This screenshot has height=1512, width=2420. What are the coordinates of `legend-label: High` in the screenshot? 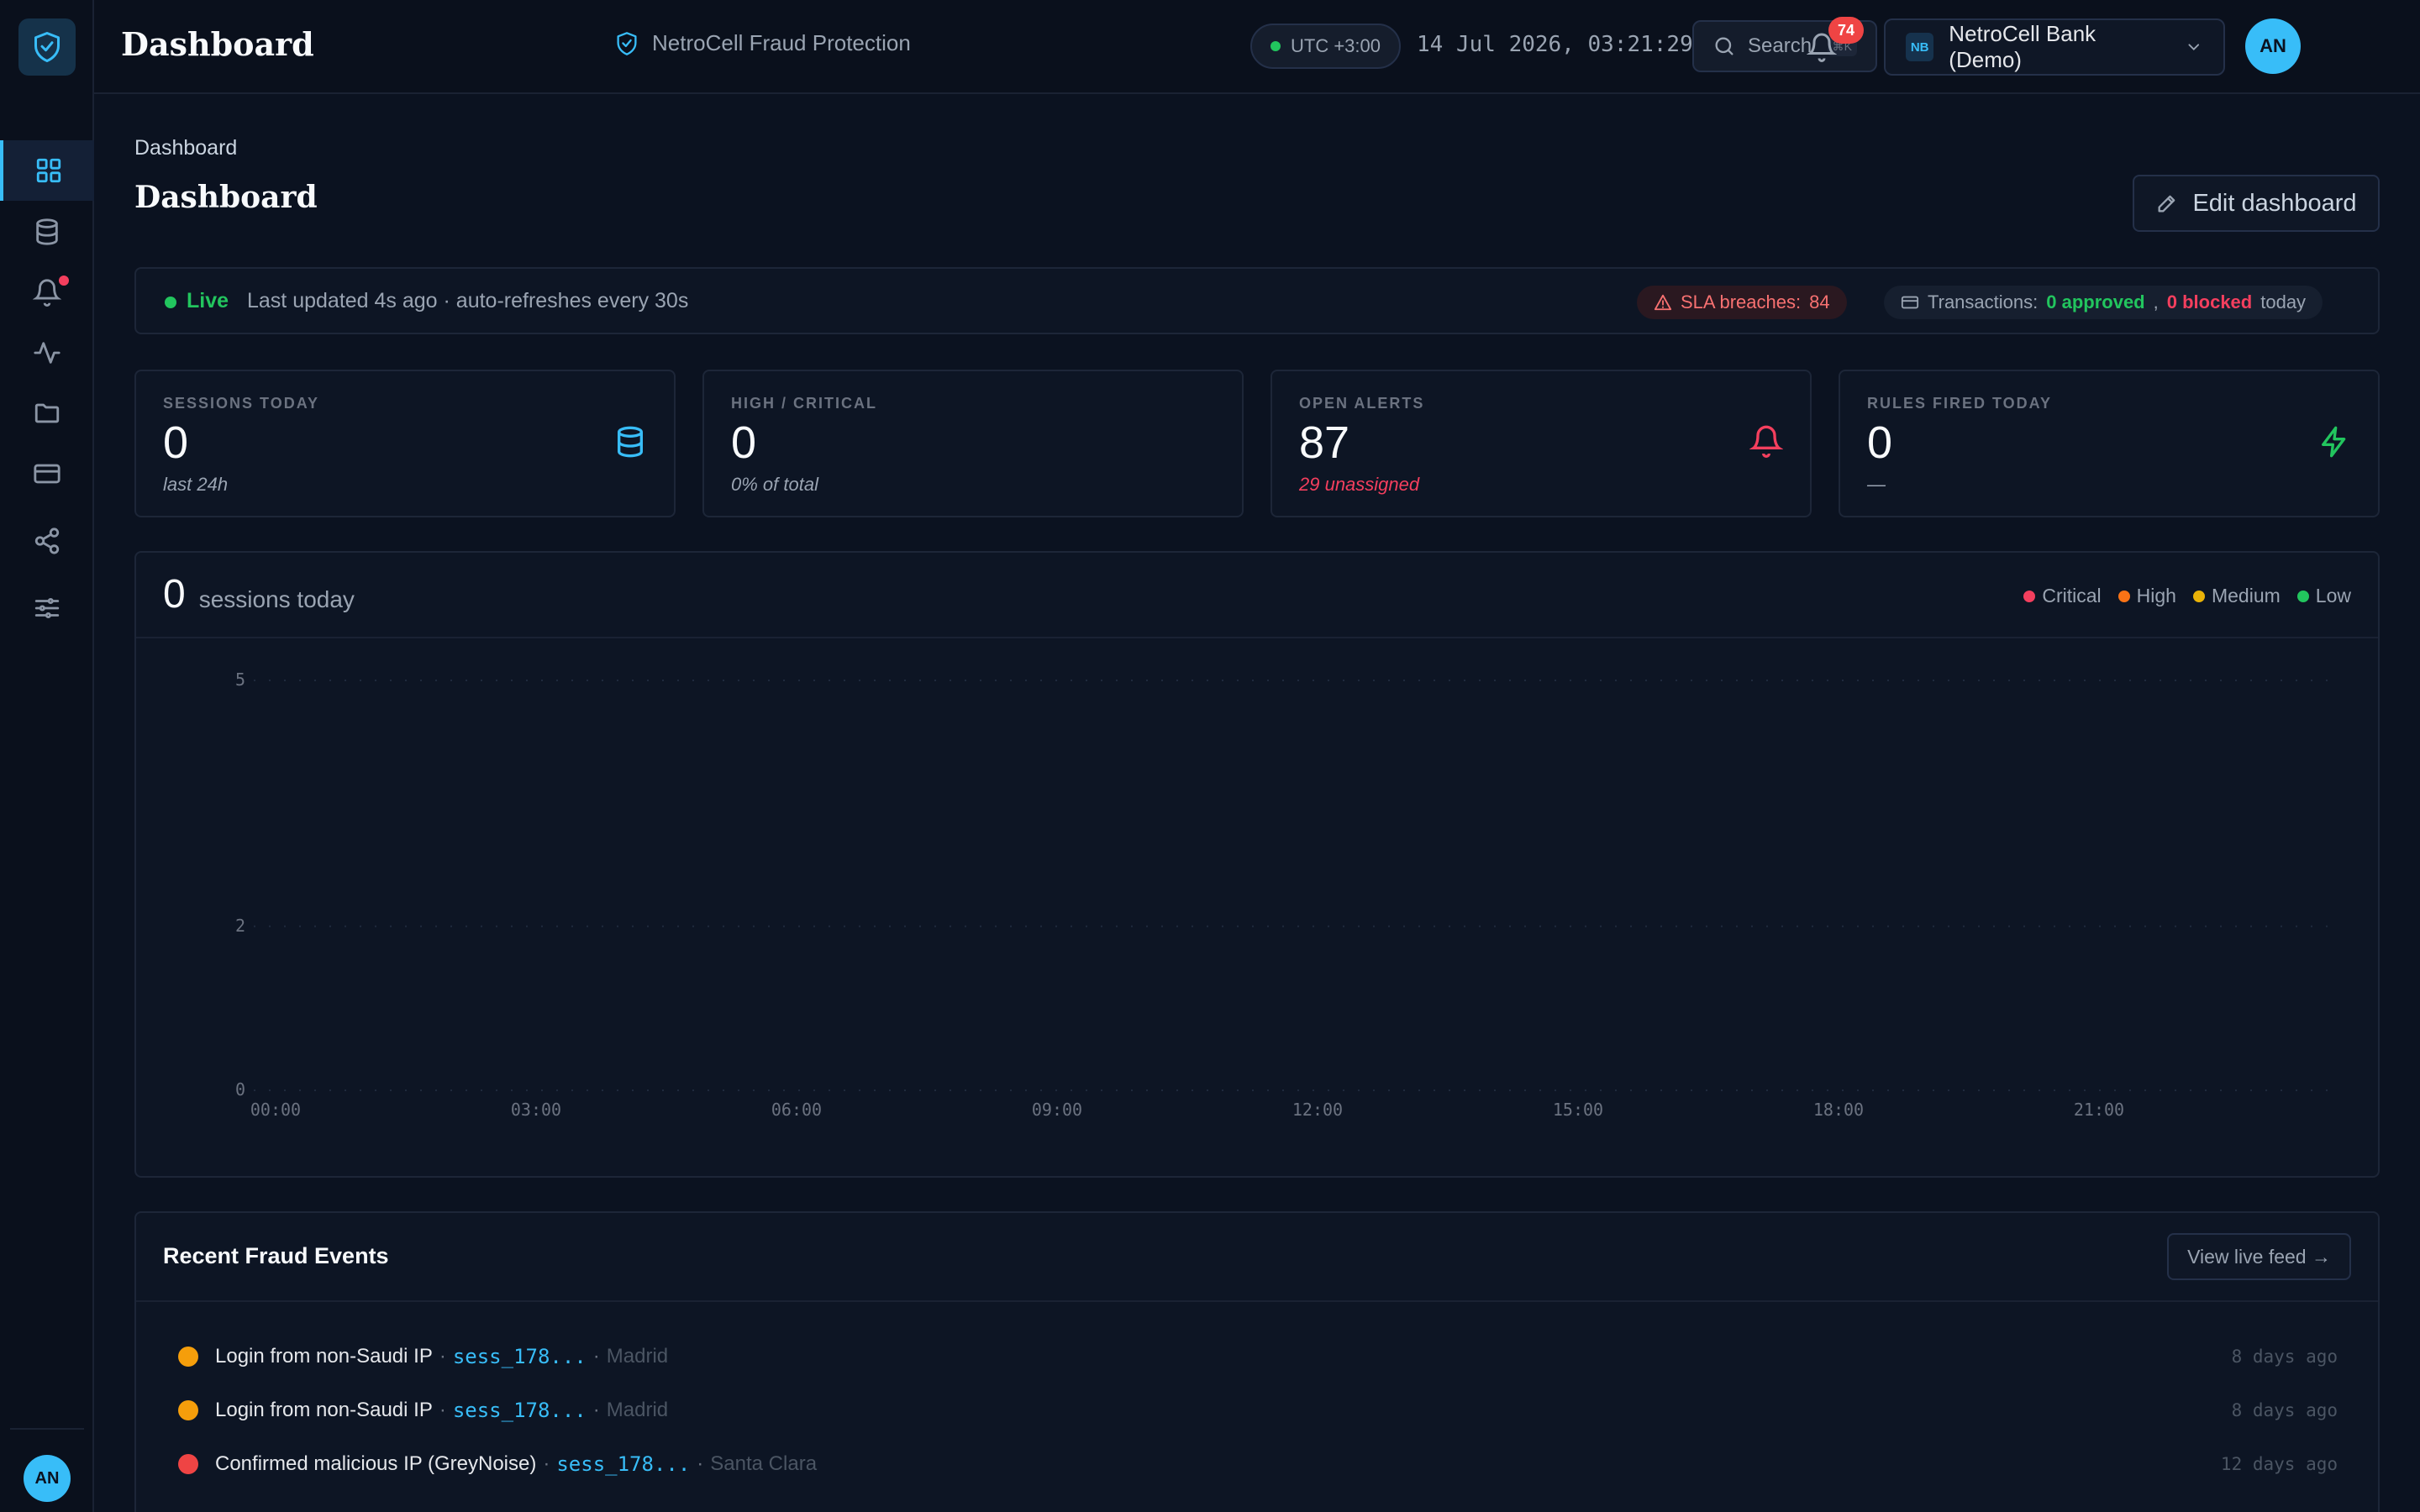 It's located at (2156, 595).